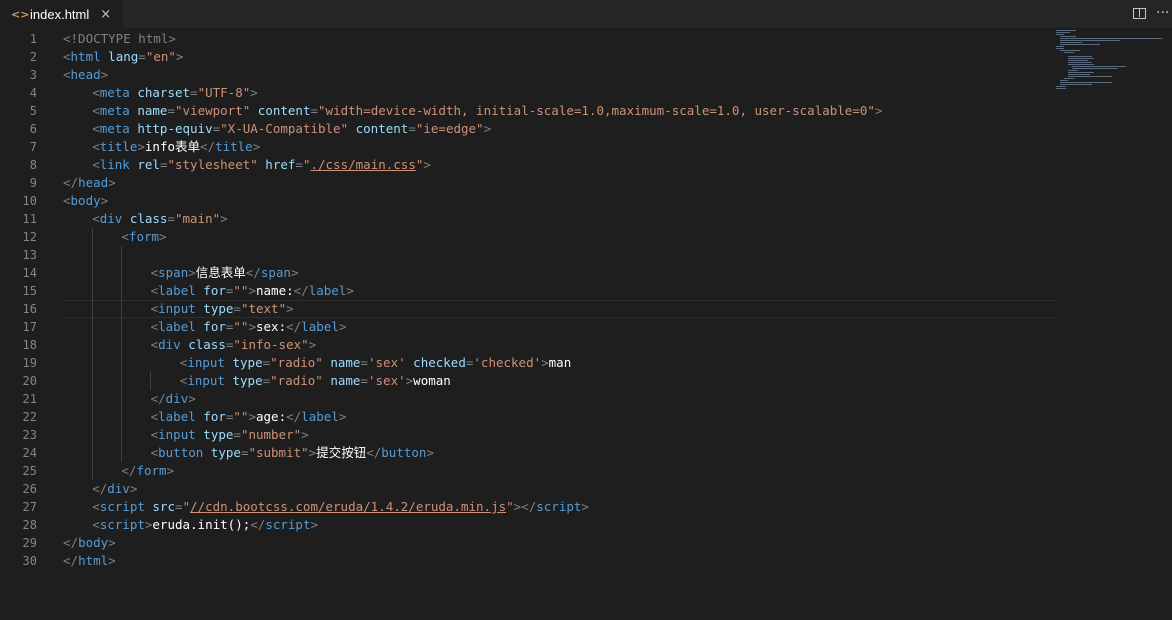 This screenshot has height=620, width=1172. What do you see at coordinates (144, 164) in the screenshot?
I see `code-token: rel` at bounding box center [144, 164].